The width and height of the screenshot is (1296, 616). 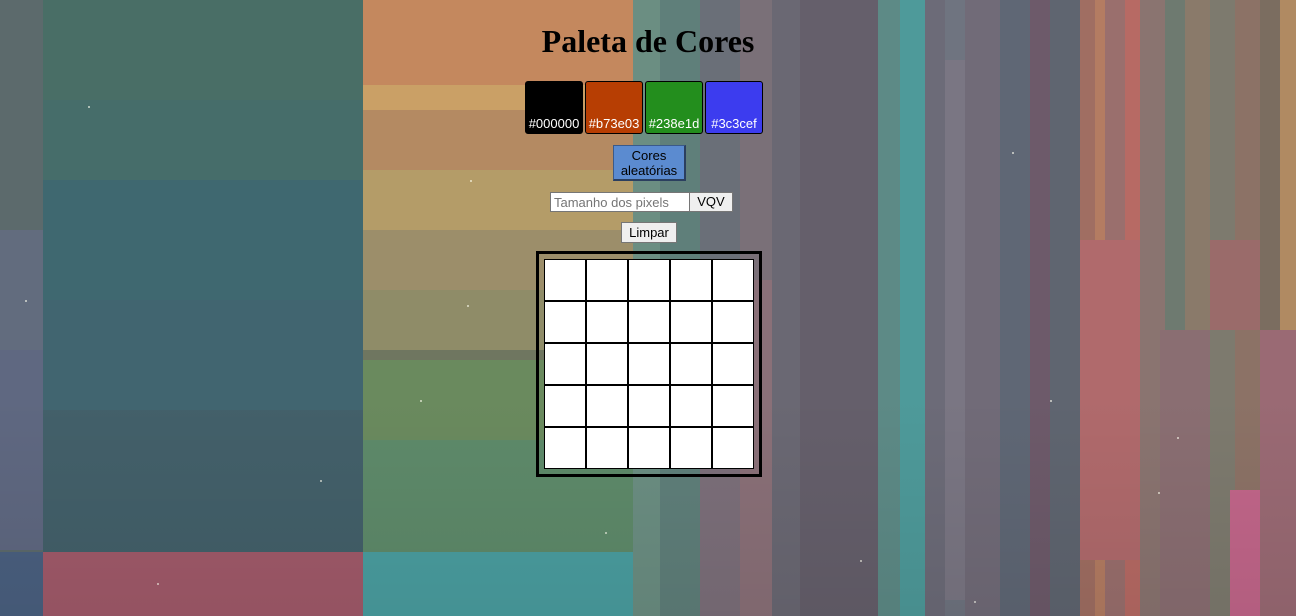 I want to click on color-hex-label: #3c3cef, so click(x=734, y=123).